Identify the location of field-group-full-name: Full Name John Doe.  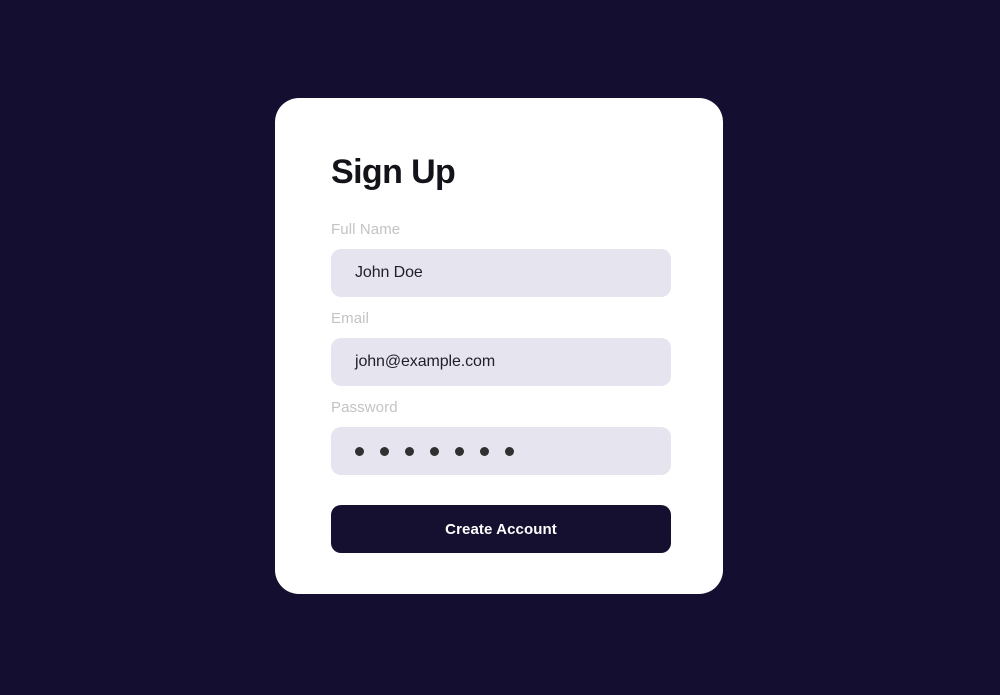
(501, 259).